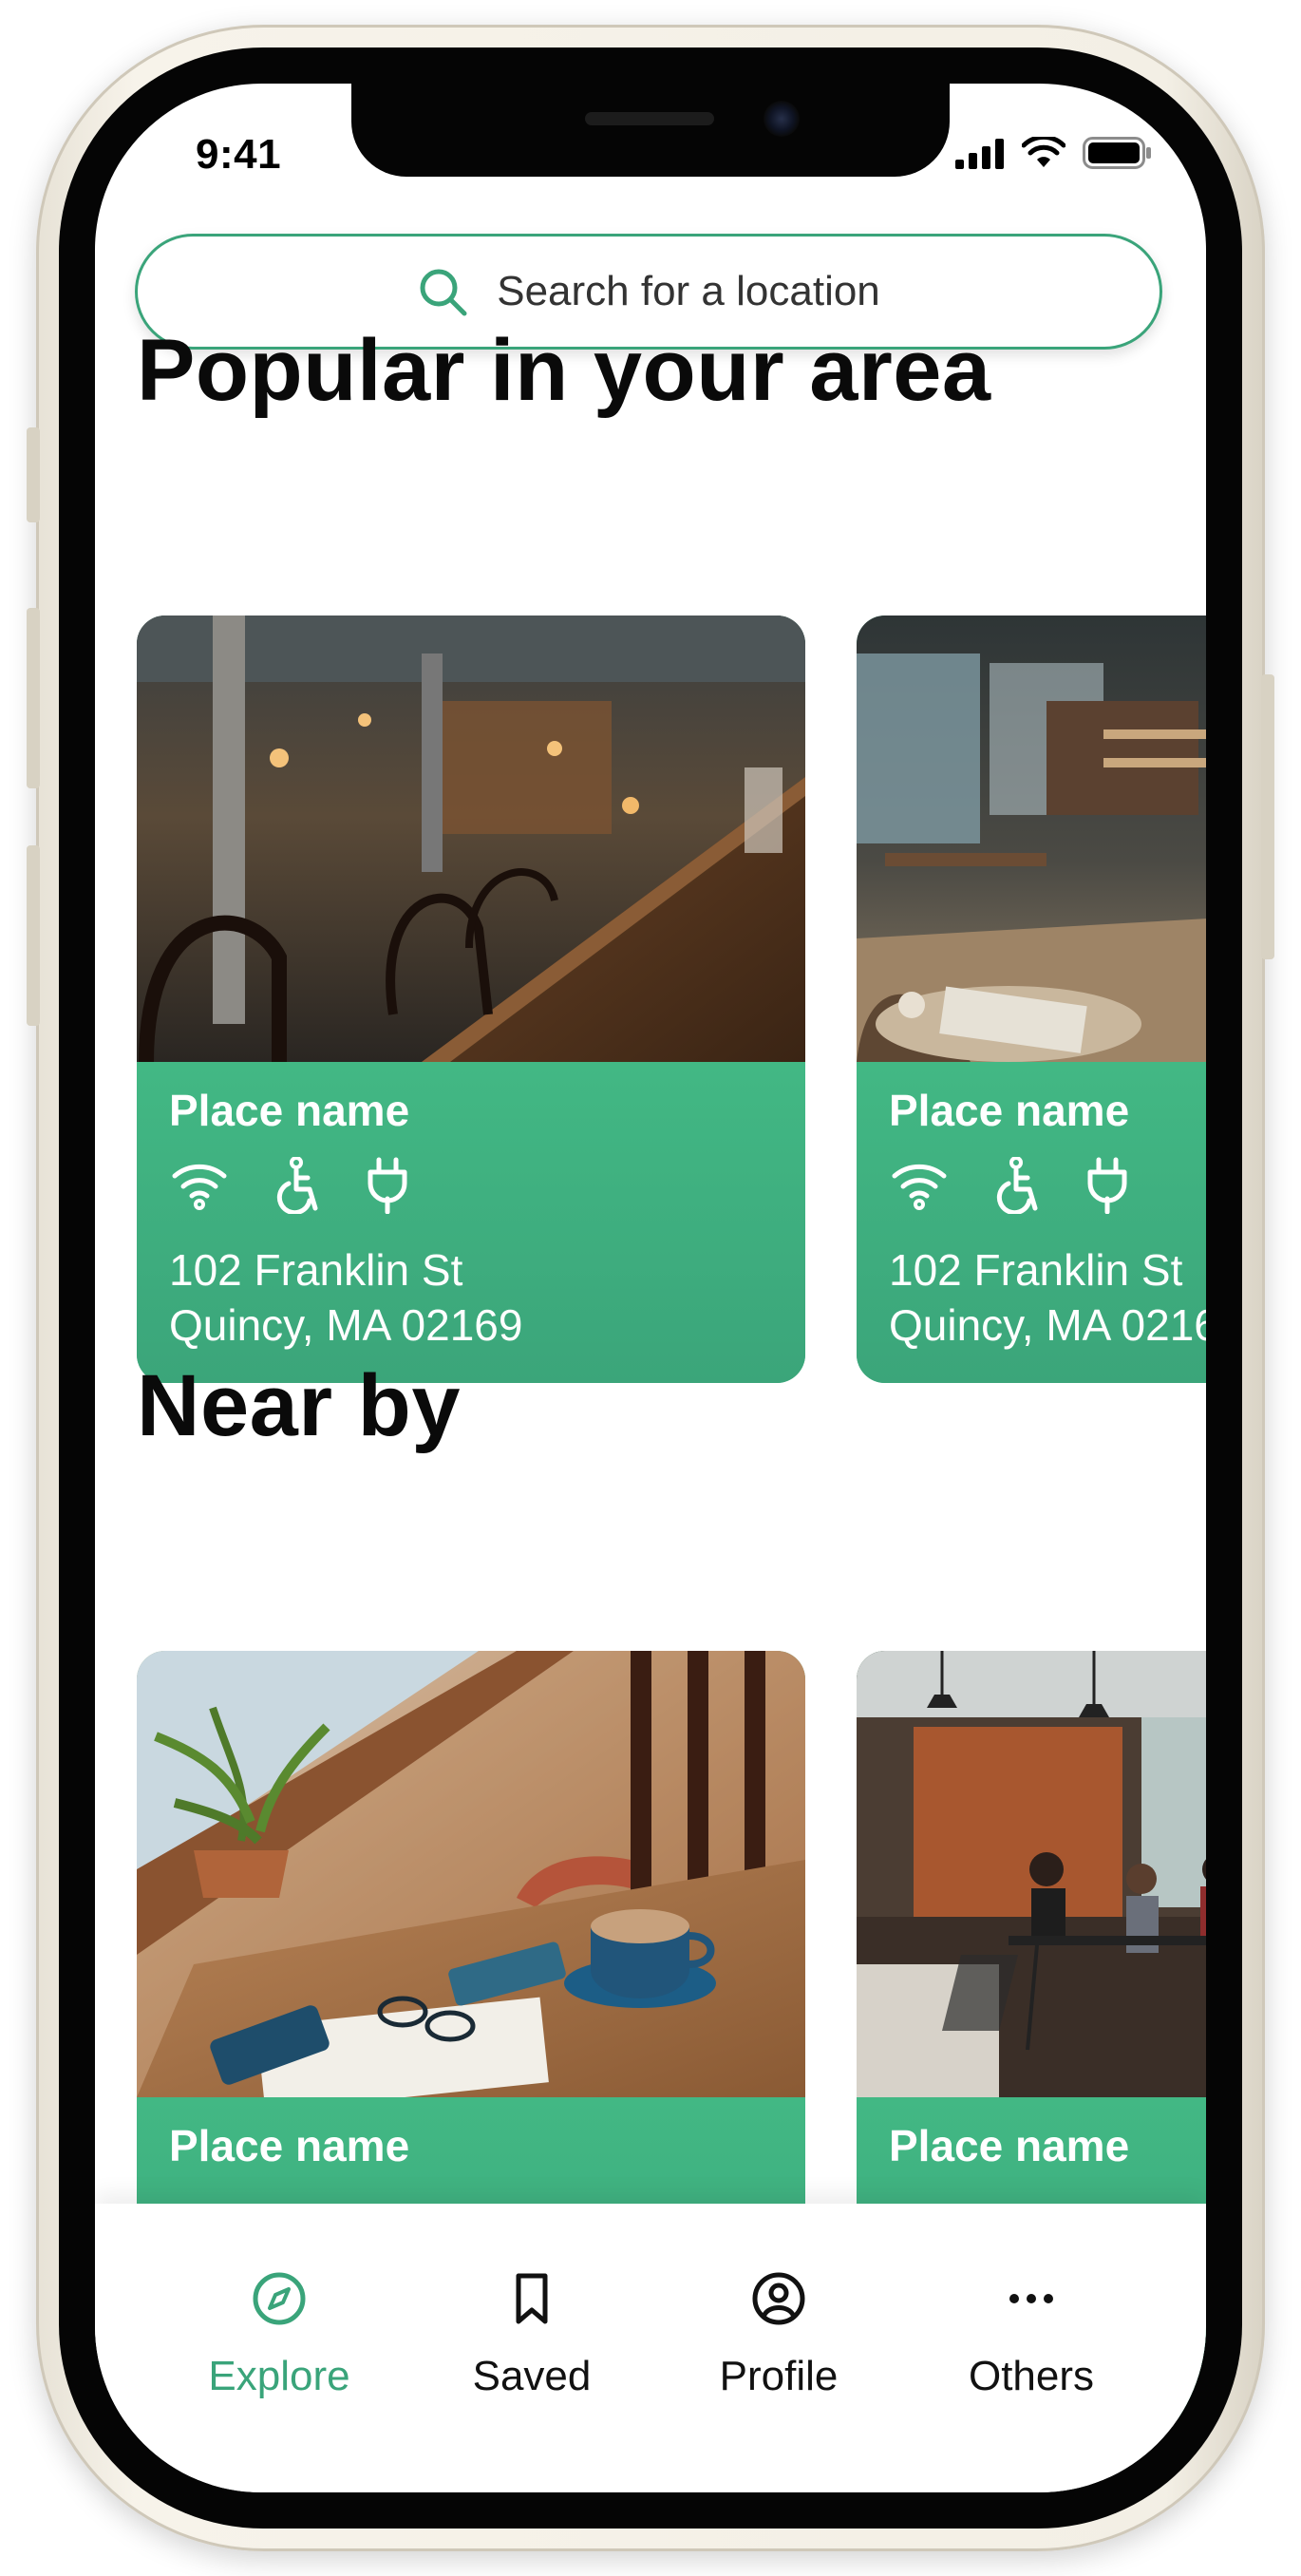  Describe the element at coordinates (239, 154) in the screenshot. I see `status-time: 9:41` at that location.